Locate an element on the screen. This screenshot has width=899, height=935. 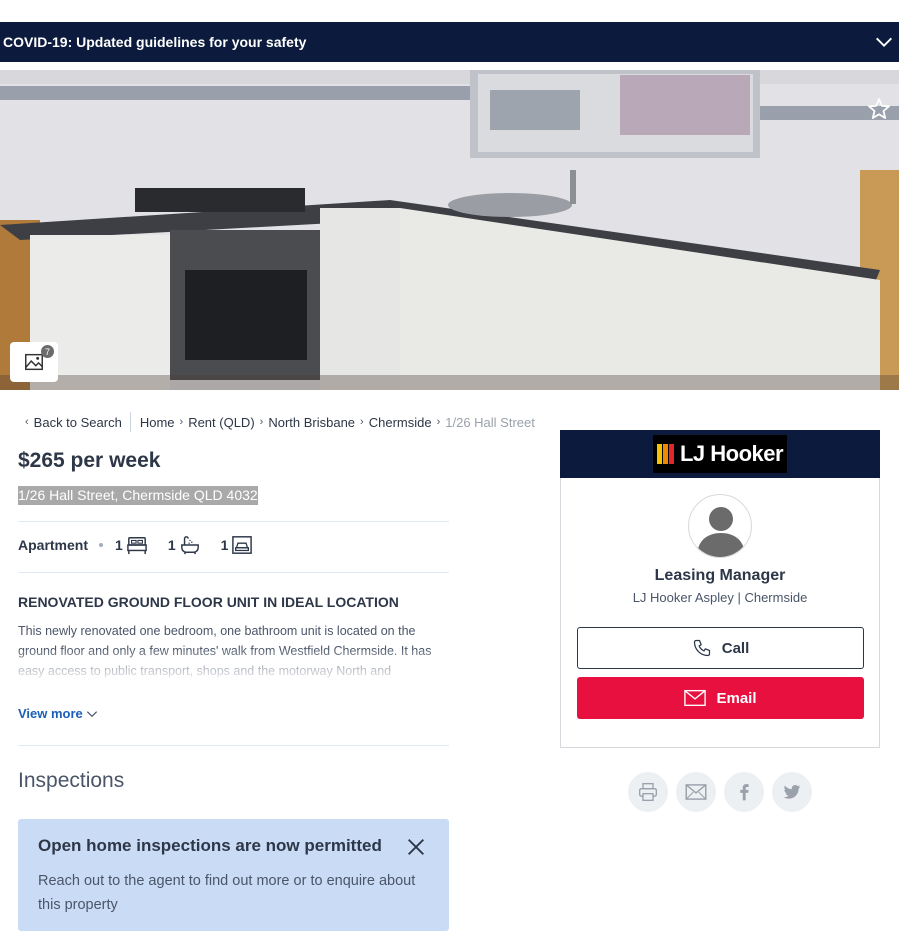
logo-bars is located at coordinates (665, 454).